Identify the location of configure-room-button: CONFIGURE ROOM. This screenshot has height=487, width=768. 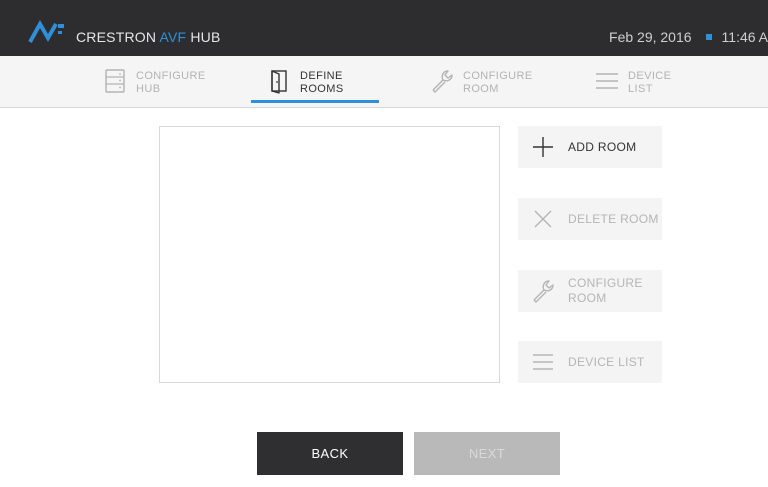
(590, 291).